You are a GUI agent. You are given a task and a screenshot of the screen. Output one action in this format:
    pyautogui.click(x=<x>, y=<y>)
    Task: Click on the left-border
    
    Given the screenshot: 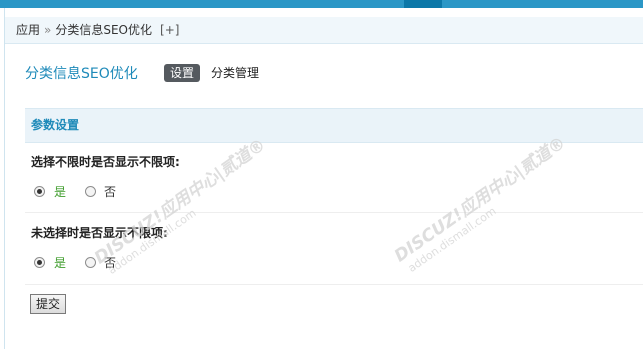 What is the action you would take?
    pyautogui.click(x=4, y=178)
    